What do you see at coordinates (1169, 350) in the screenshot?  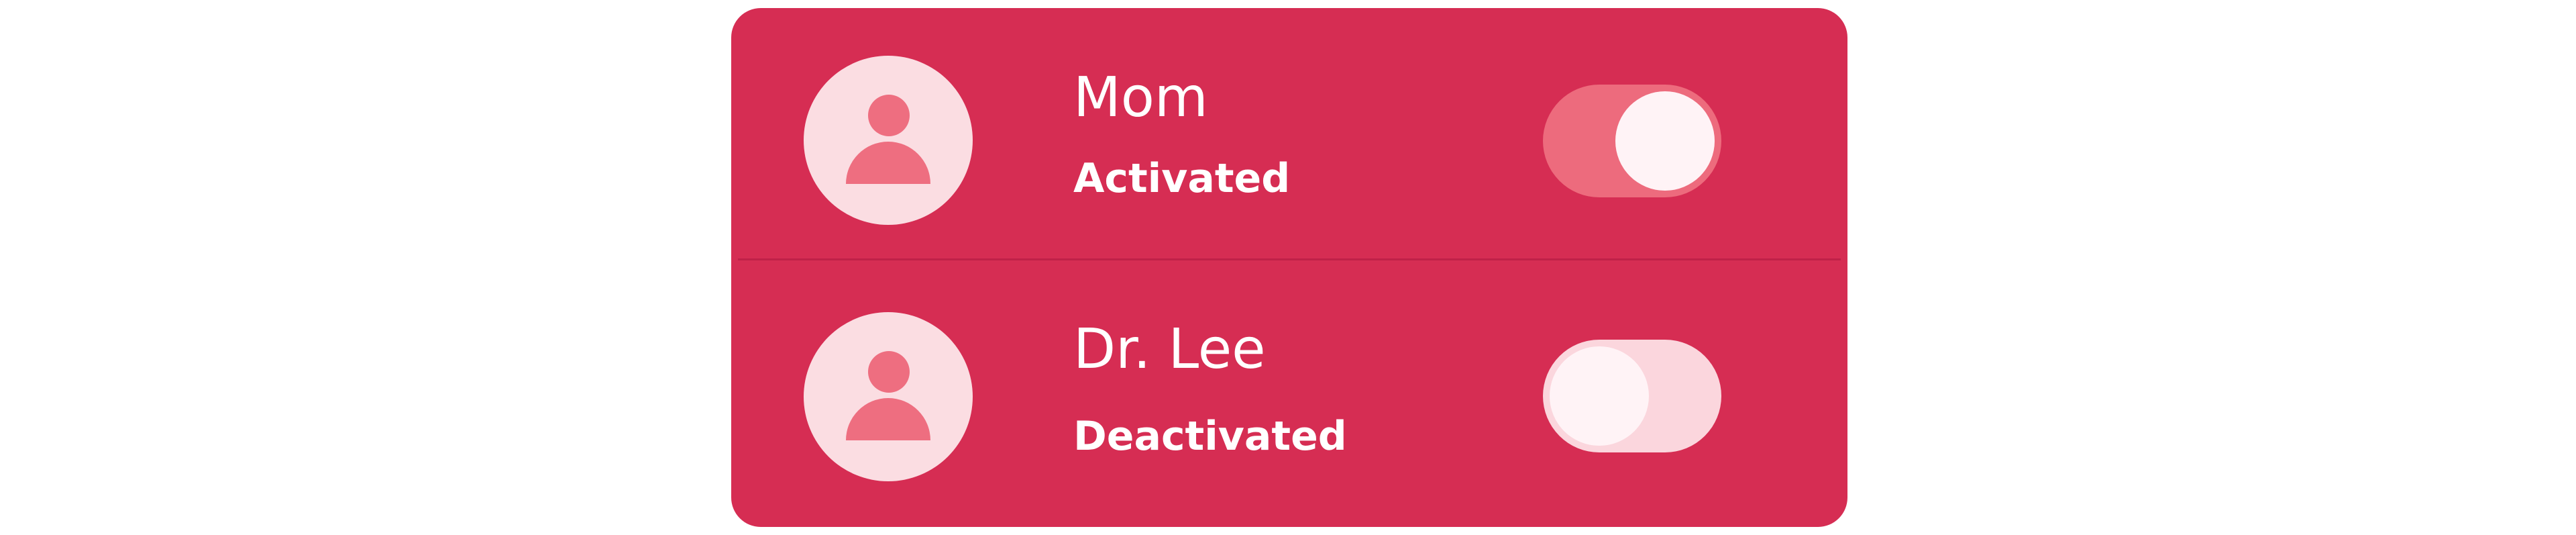 I see `contact-name: Dr. Lee` at bounding box center [1169, 350].